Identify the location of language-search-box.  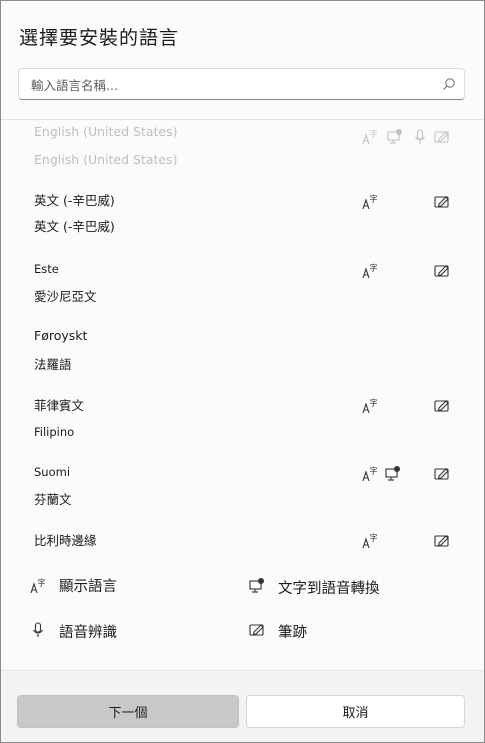
(241, 84).